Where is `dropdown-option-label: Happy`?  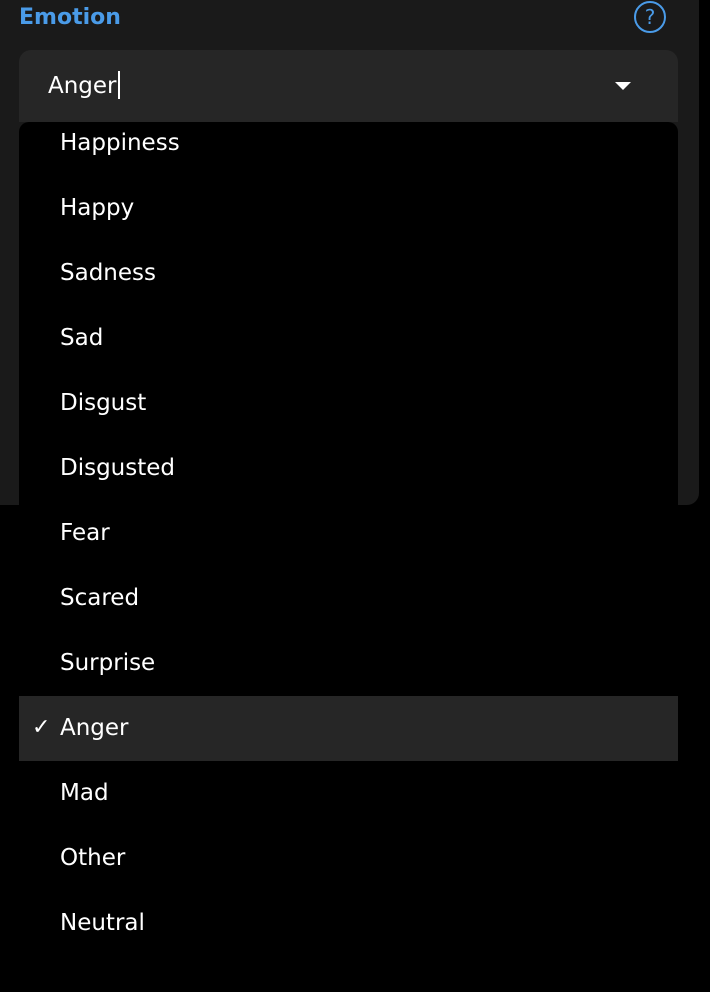 dropdown-option-label: Happy is located at coordinates (97, 208).